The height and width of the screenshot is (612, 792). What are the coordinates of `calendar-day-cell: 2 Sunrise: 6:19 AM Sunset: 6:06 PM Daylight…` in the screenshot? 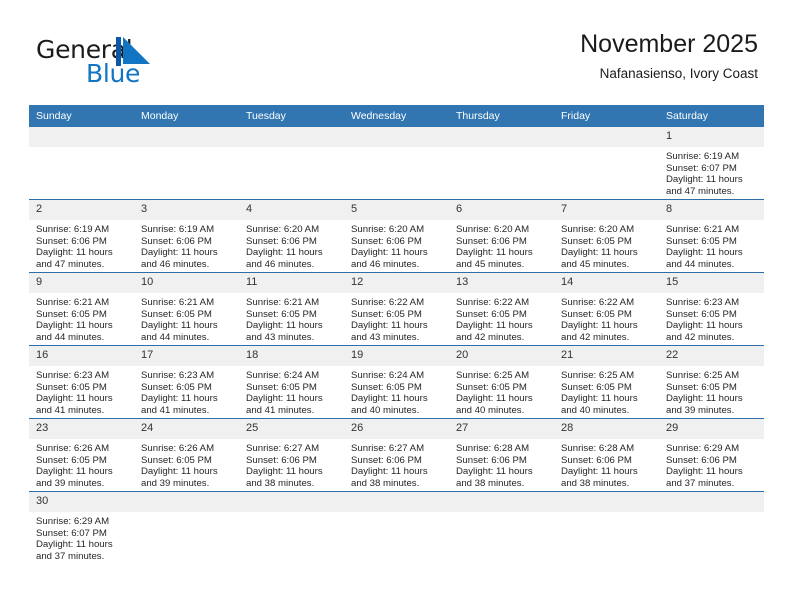 It's located at (81, 236).